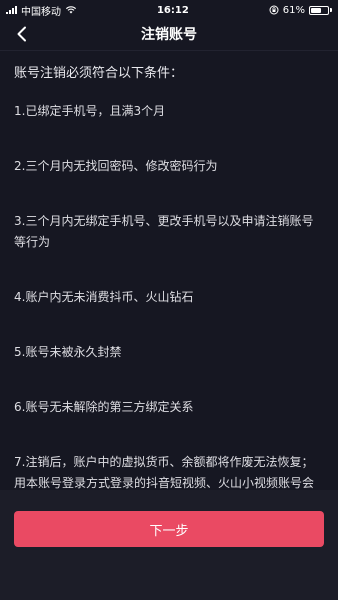 The image size is (338, 600). Describe the element at coordinates (99, 73) in the screenshot. I see `conditions-heading: 账号注销必须符合以下条件：` at that location.